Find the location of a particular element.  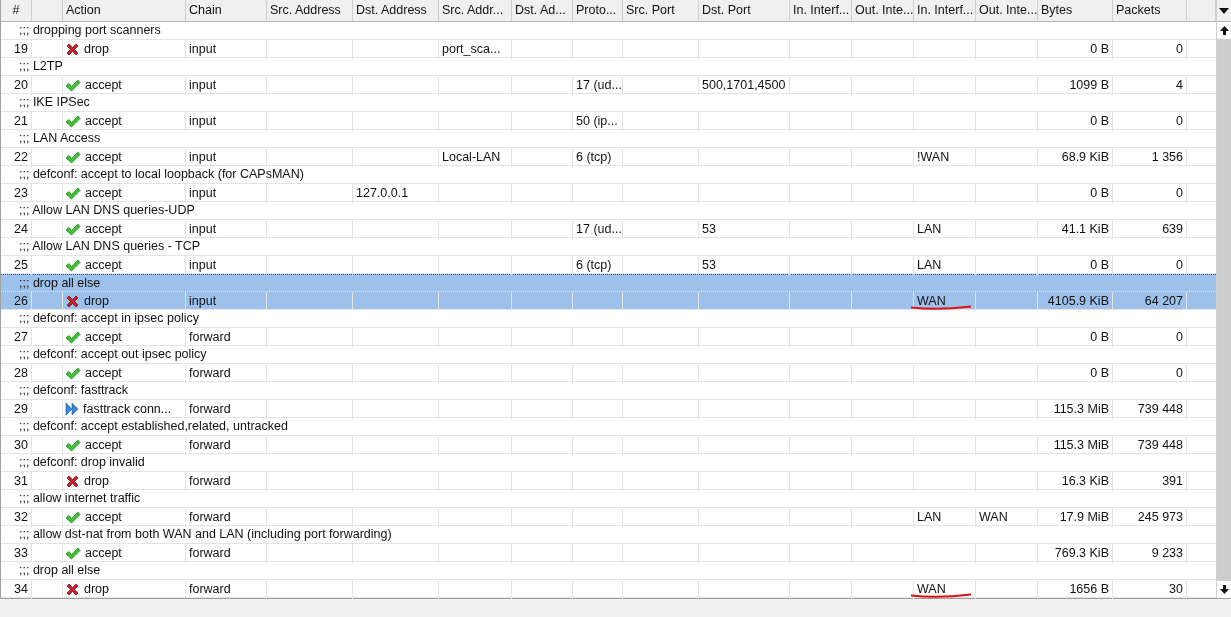

comment-row: ;;; allow internet traffic is located at coordinates (608, 499).